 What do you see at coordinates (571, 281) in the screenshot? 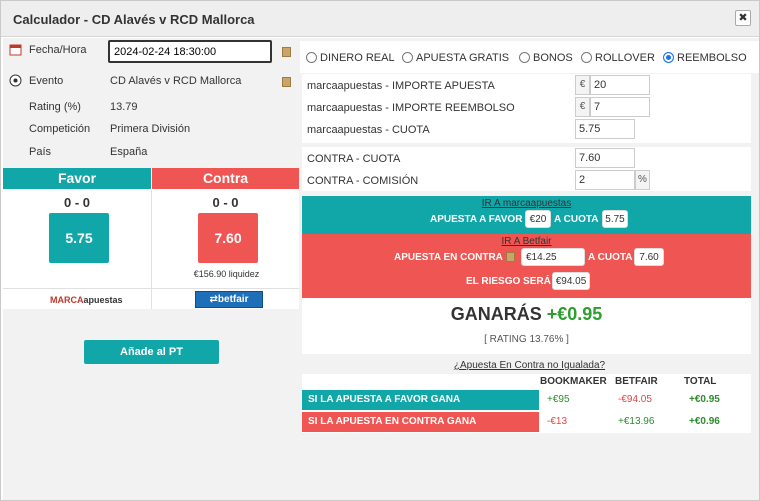
I see `riesgo-value: €94.05` at bounding box center [571, 281].